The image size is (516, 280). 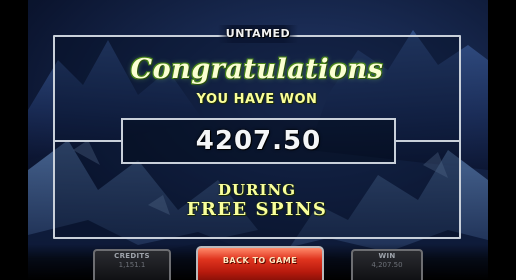 I want to click on credits-value: 1,151.1, so click(x=132, y=265).